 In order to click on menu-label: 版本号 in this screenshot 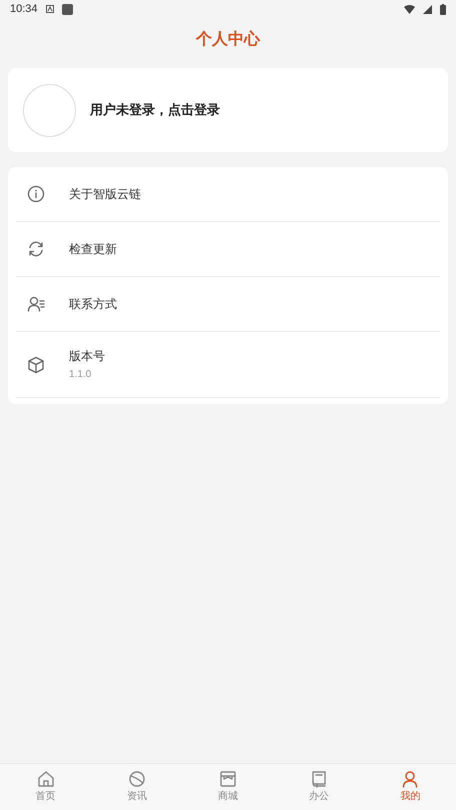, I will do `click(87, 356)`.